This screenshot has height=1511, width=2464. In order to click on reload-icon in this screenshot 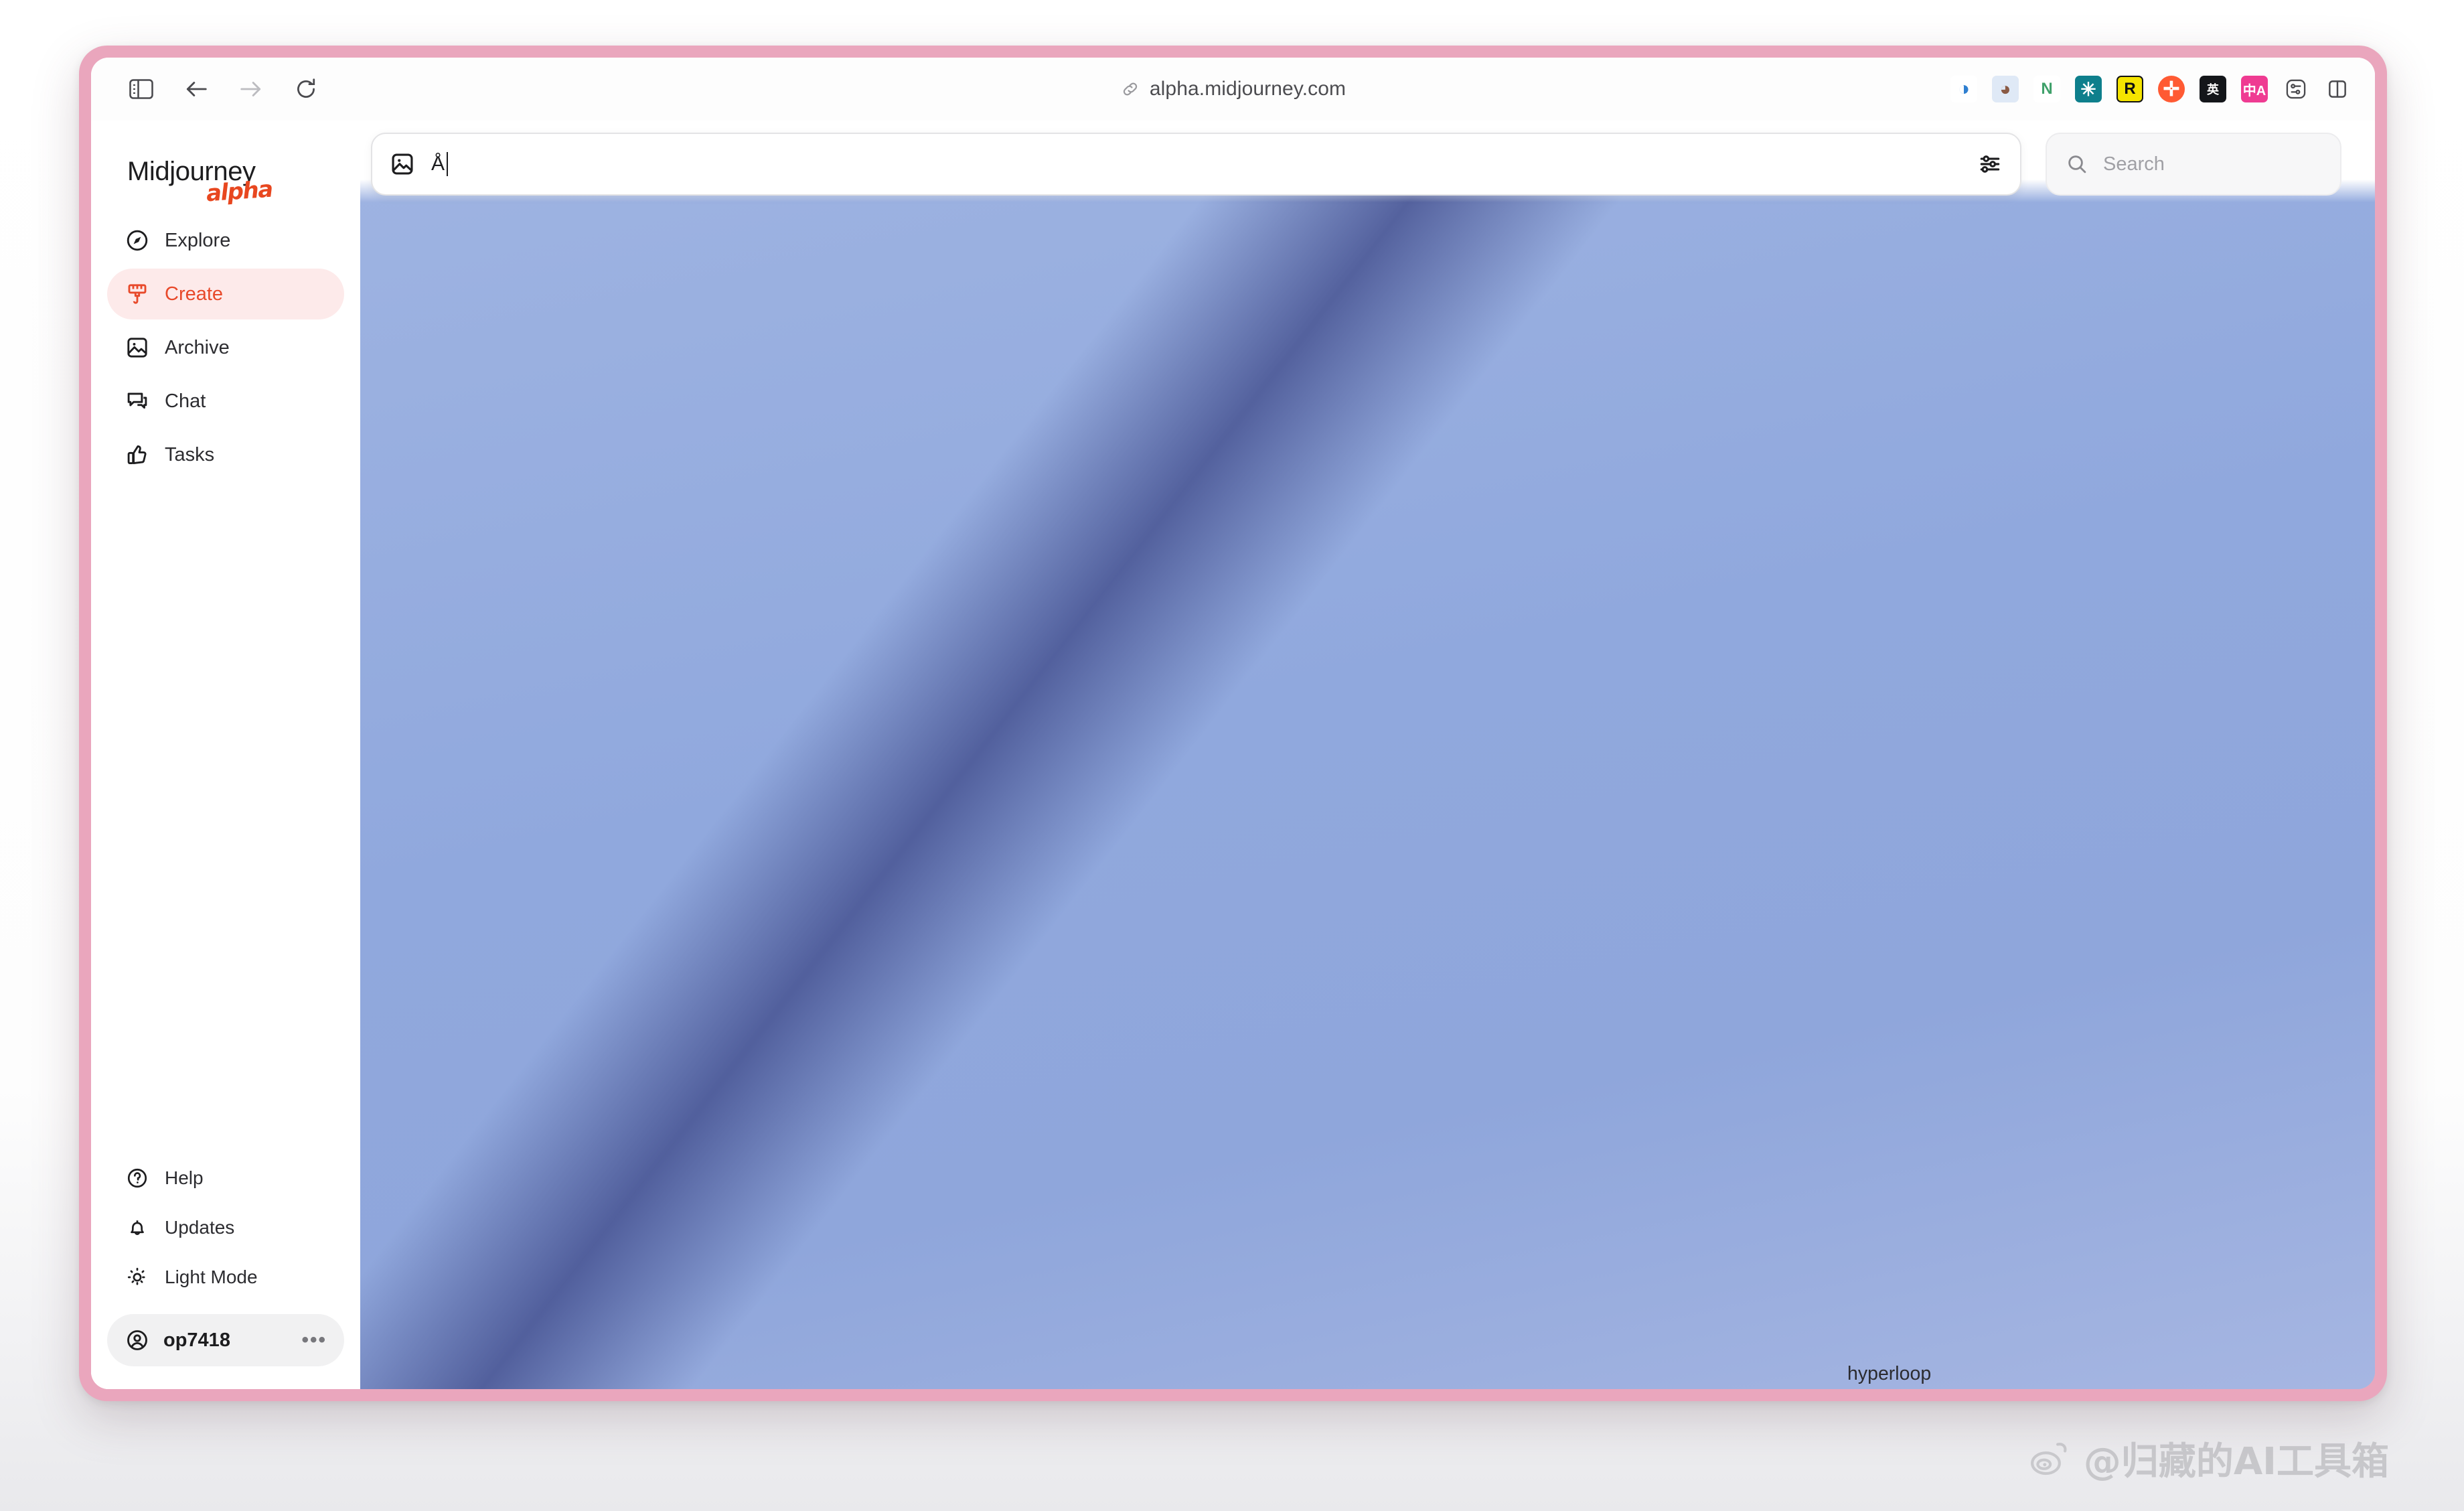, I will do `click(306, 89)`.